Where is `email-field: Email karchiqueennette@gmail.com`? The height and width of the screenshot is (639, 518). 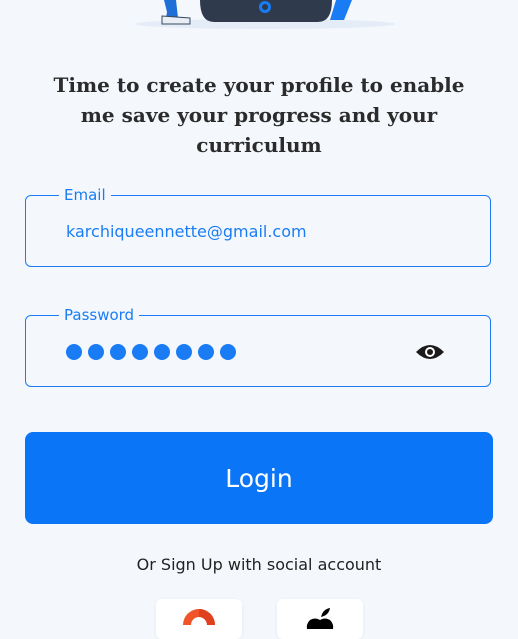
email-field: Email karchiqueennette@gmail.com is located at coordinates (258, 226).